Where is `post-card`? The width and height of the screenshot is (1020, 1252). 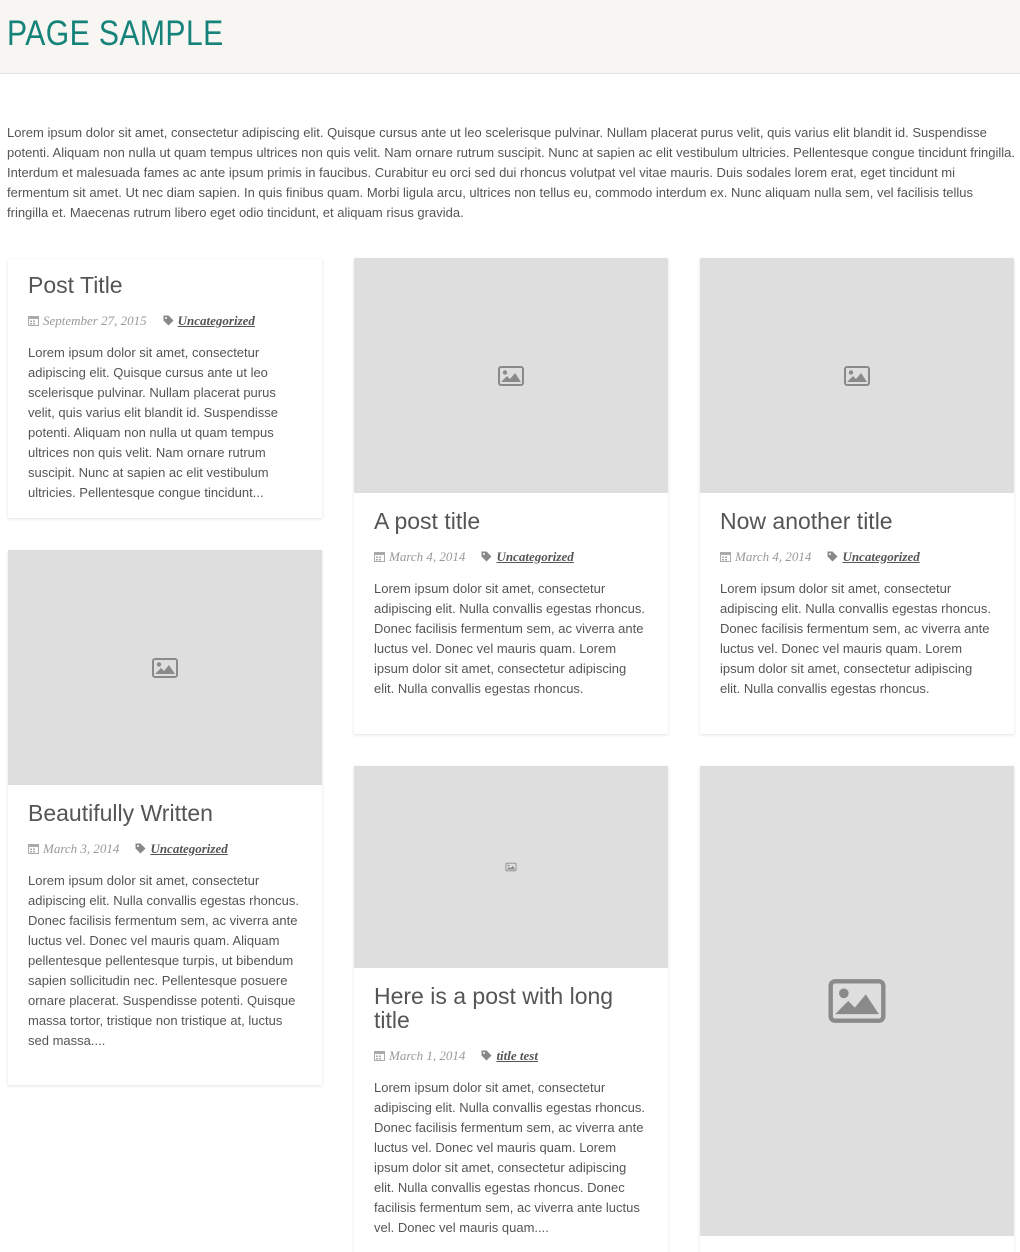 post-card is located at coordinates (857, 1009).